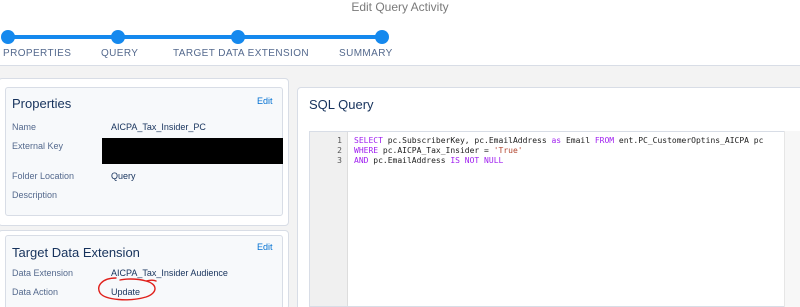 This screenshot has width=800, height=307. Describe the element at coordinates (339, 140) in the screenshot. I see `line-number: 1` at that location.